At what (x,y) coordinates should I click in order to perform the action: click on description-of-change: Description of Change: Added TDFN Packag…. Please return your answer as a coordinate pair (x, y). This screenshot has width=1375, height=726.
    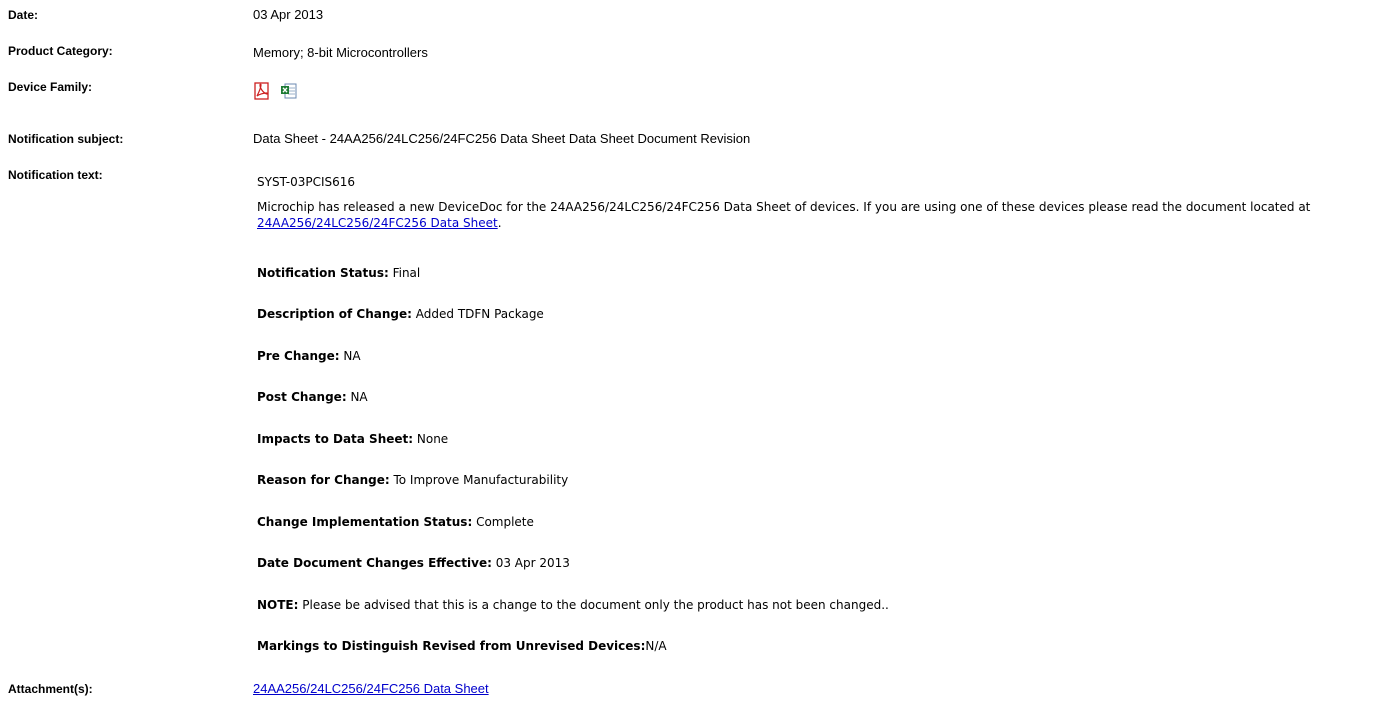
    Looking at the image, I should click on (400, 314).